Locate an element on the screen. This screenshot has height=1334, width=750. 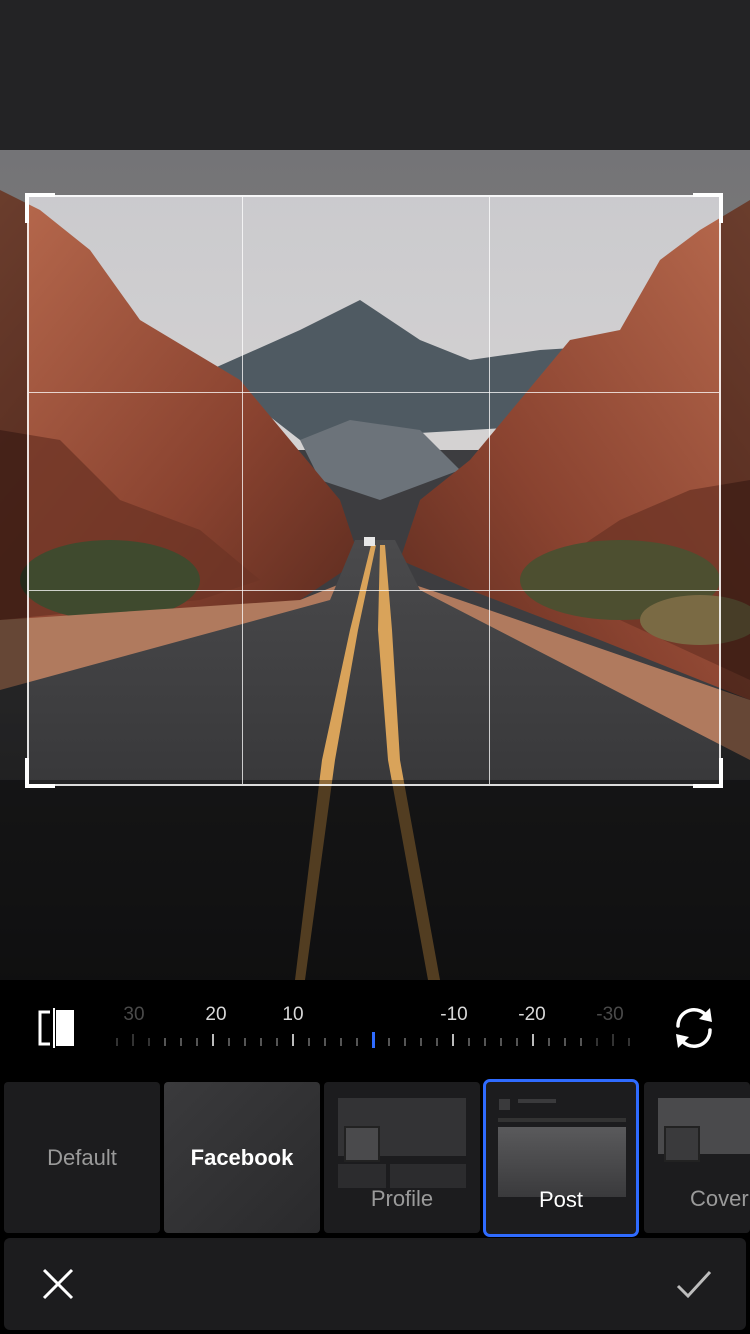
rotate-button is located at coordinates (694, 1028).